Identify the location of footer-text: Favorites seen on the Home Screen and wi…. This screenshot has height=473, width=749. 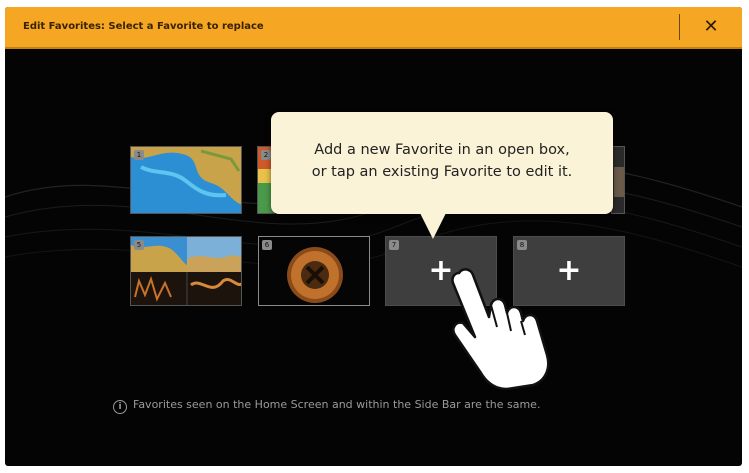
(337, 404).